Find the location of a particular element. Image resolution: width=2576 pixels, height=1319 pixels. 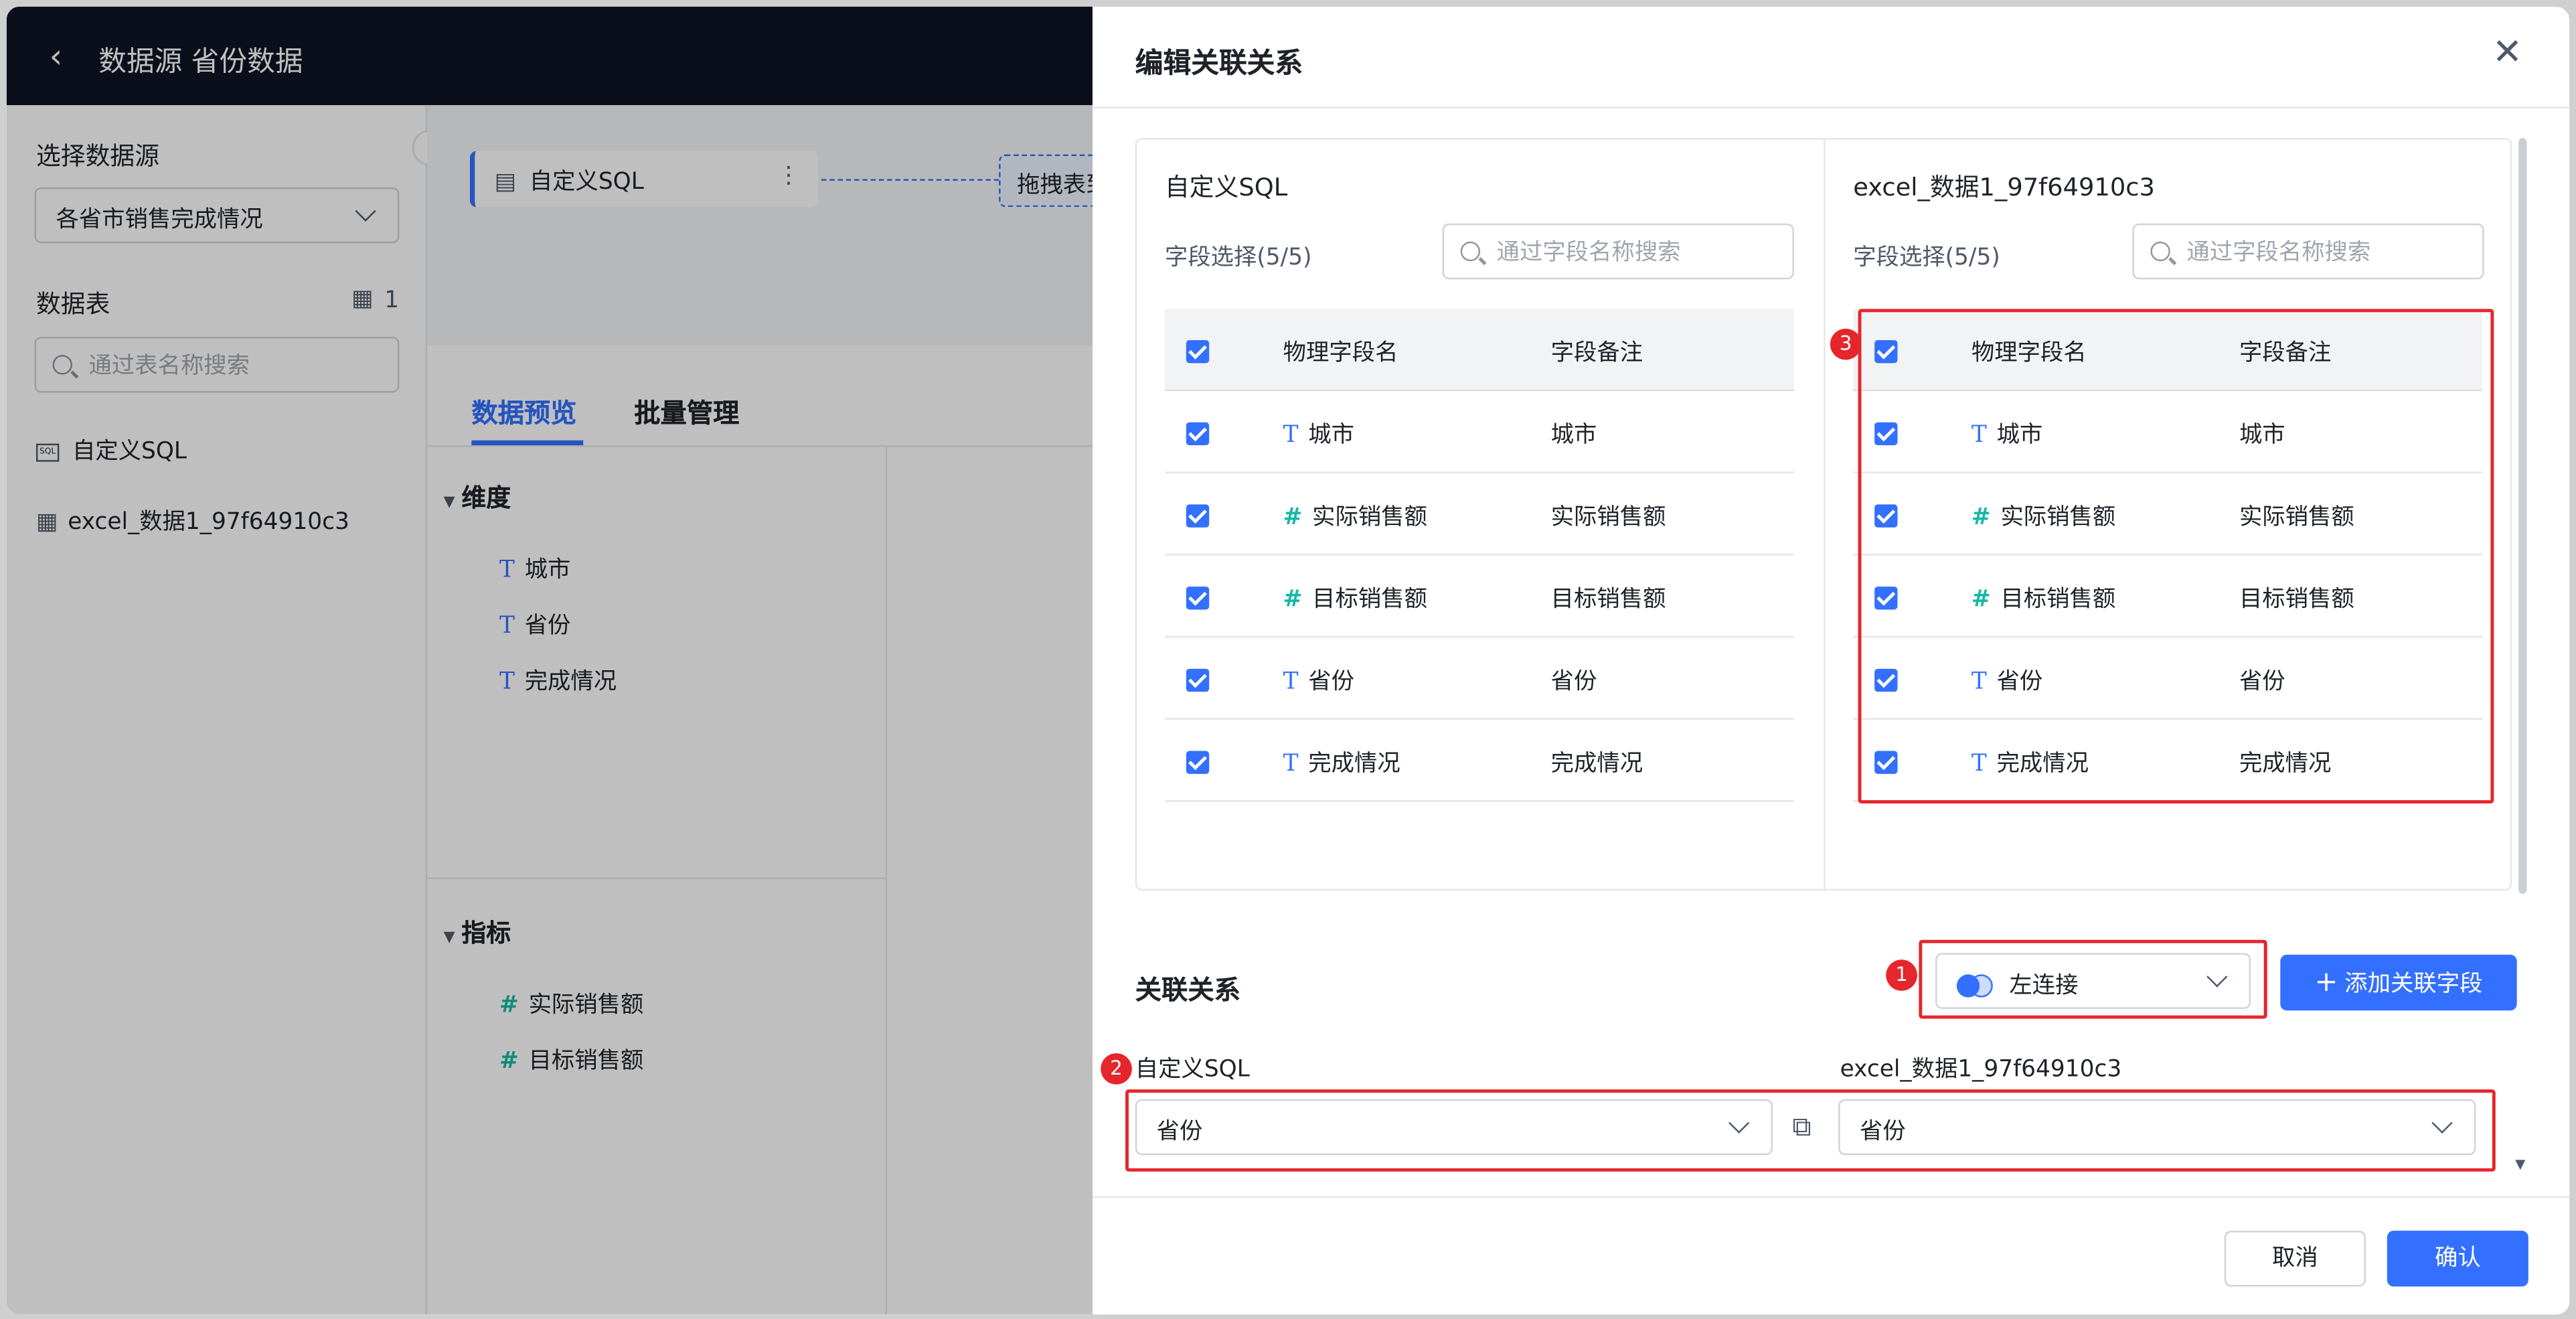

relation-left-label: 自定义SQL is located at coordinates (1192, 1069).